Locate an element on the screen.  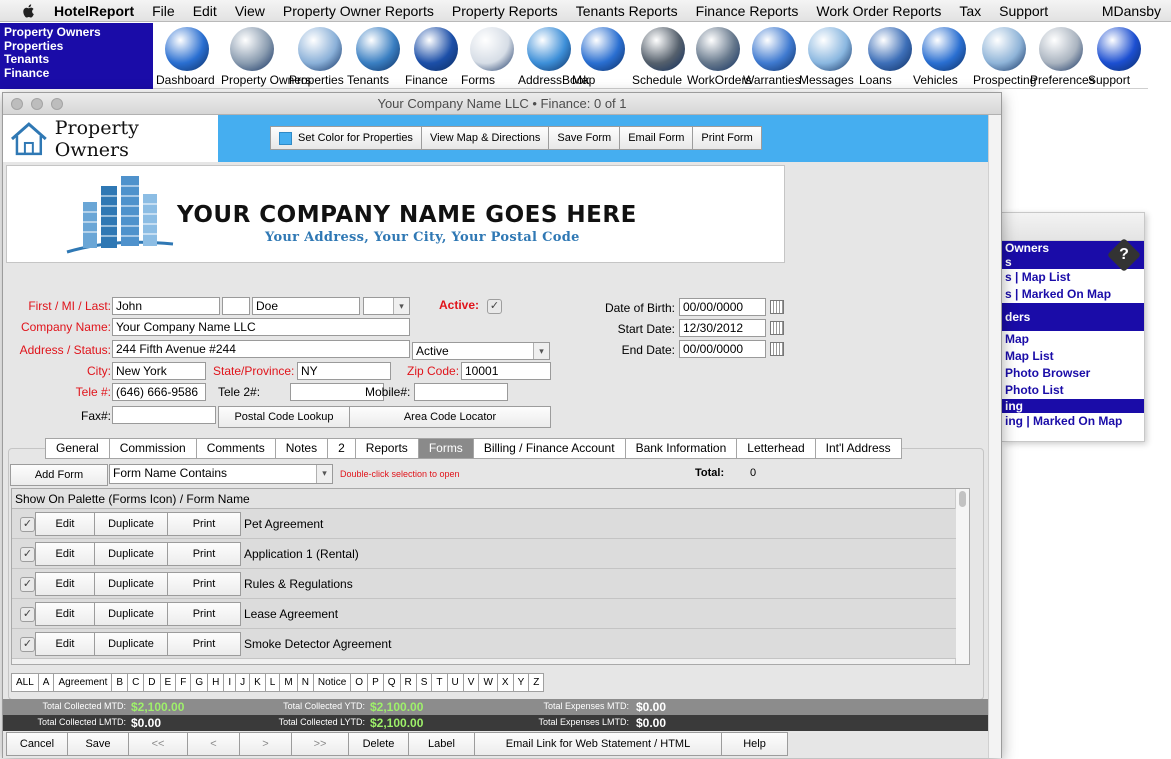
add-form-button: Add Form is located at coordinates (59, 475).